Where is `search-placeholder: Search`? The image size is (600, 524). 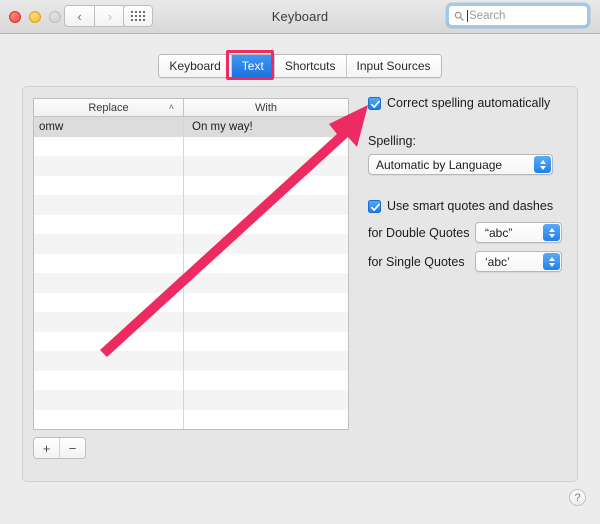
search-placeholder: Search is located at coordinates (487, 15).